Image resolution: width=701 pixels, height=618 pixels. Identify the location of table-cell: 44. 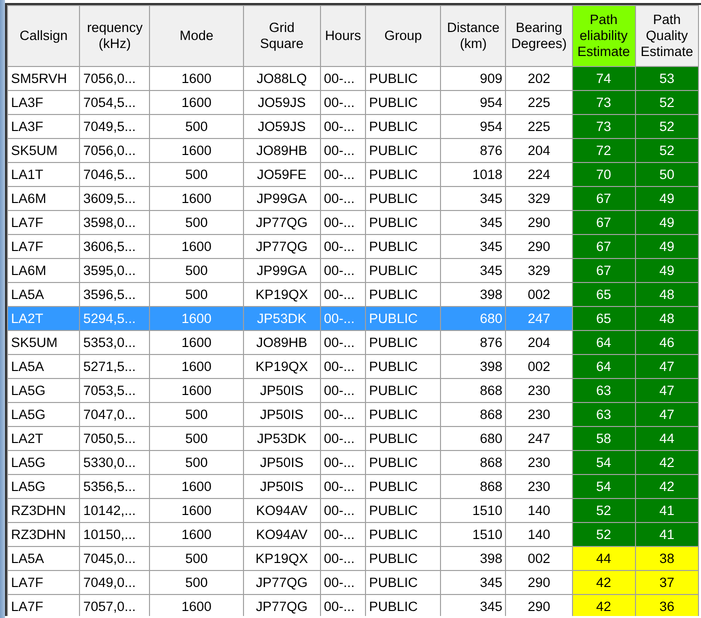
(604, 558).